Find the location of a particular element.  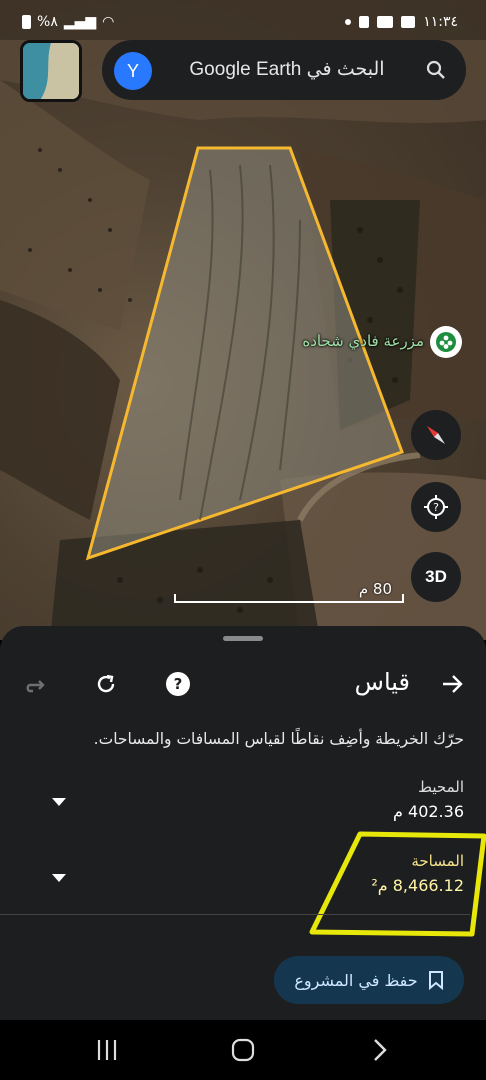

signal-icon: ▂▄▆ is located at coordinates (80, 22).